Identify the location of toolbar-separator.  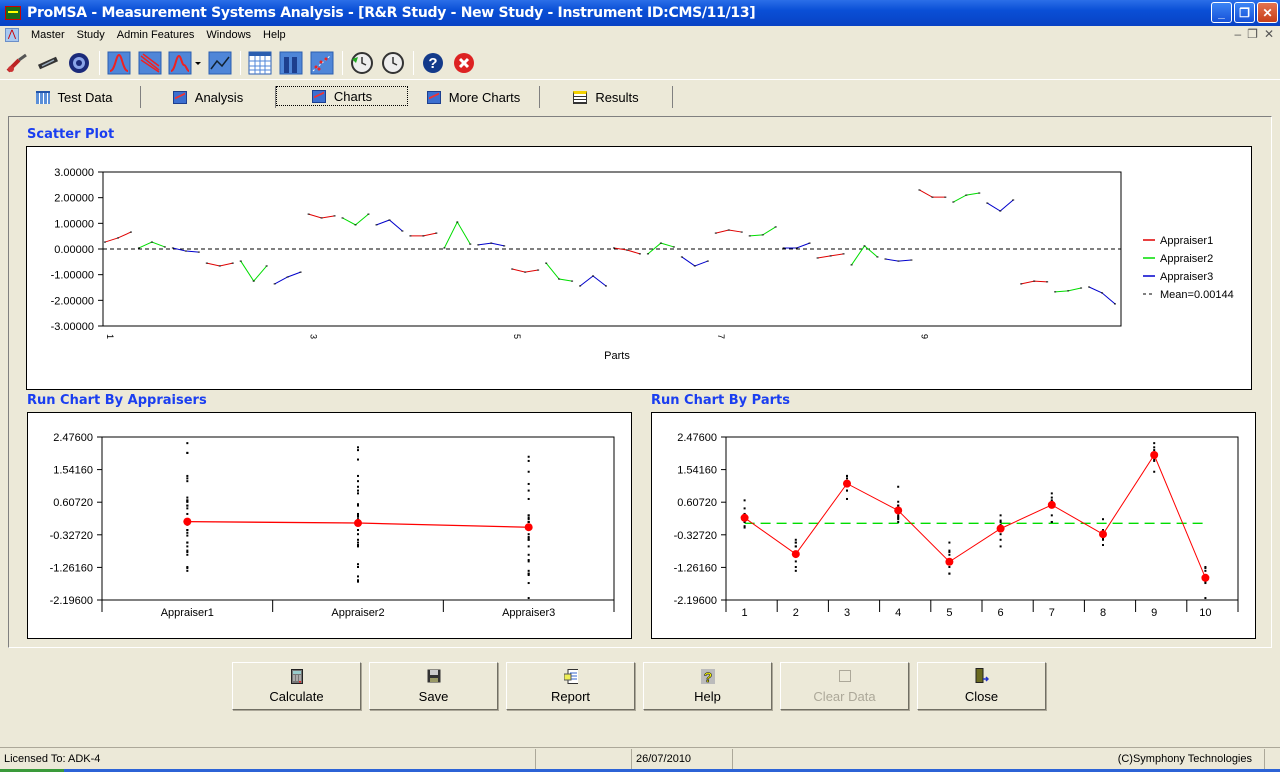
(240, 62).